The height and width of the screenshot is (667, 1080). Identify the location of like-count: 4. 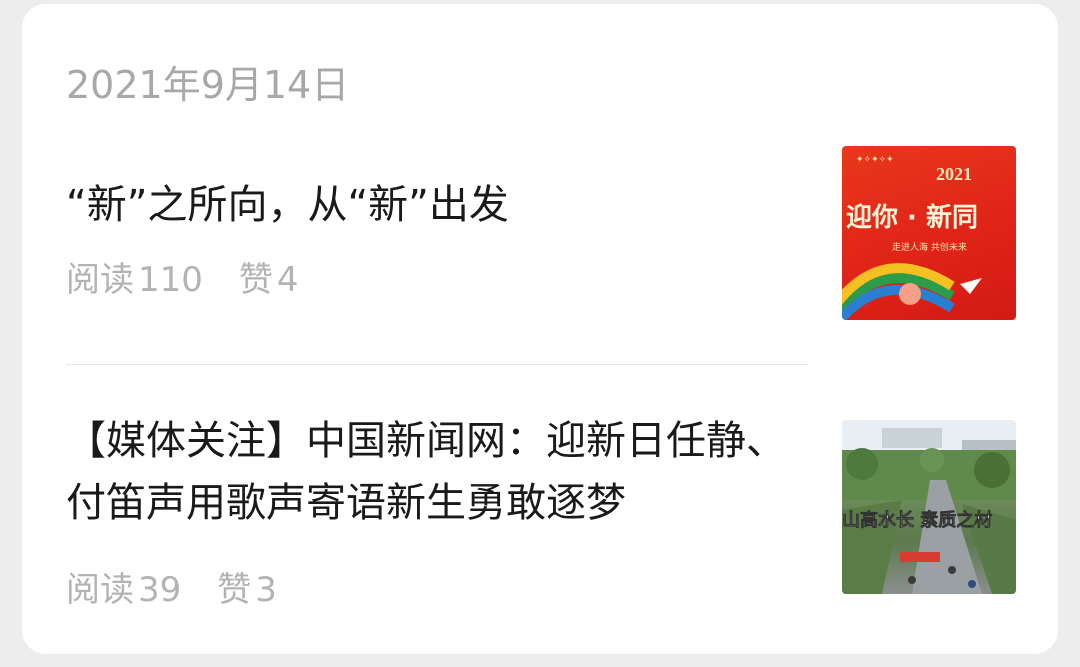
(287, 280).